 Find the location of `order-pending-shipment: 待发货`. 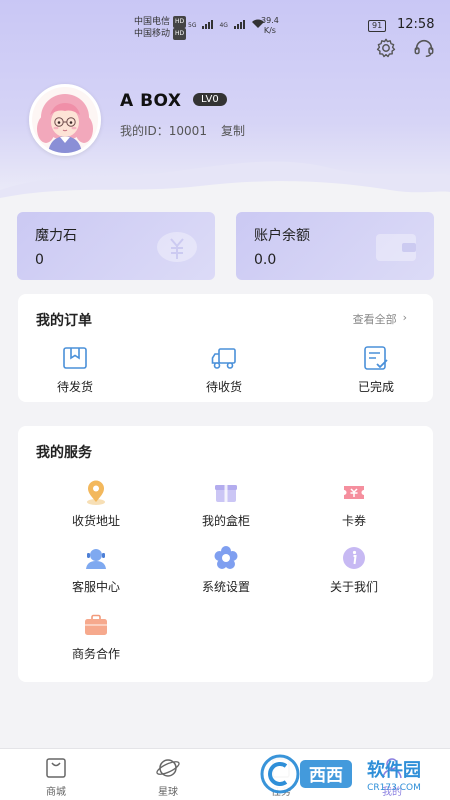

order-pending-shipment: 待发货 is located at coordinates (75, 369).